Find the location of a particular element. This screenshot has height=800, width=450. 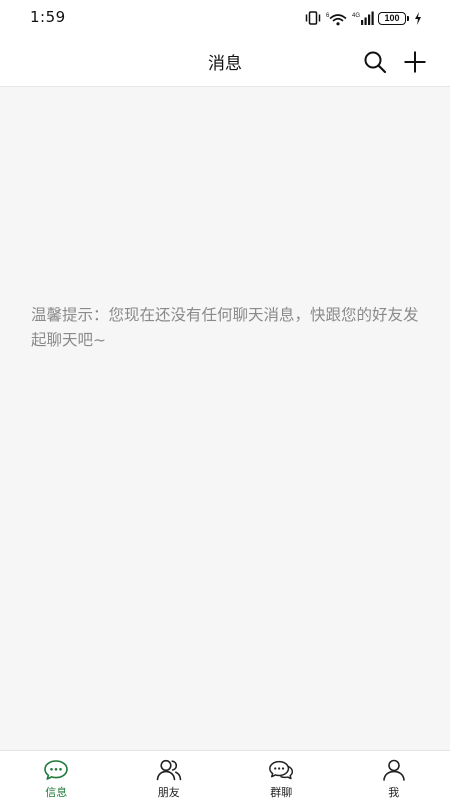

tab-me: 我 is located at coordinates (394, 775).